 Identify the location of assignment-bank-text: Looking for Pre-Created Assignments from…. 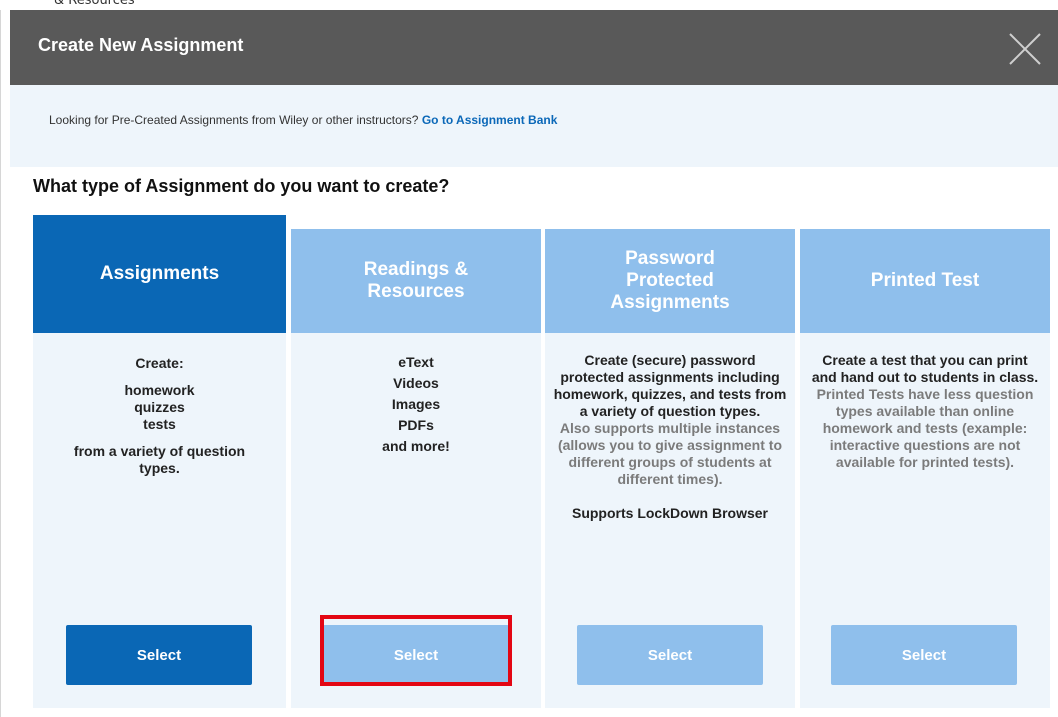
(303, 120).